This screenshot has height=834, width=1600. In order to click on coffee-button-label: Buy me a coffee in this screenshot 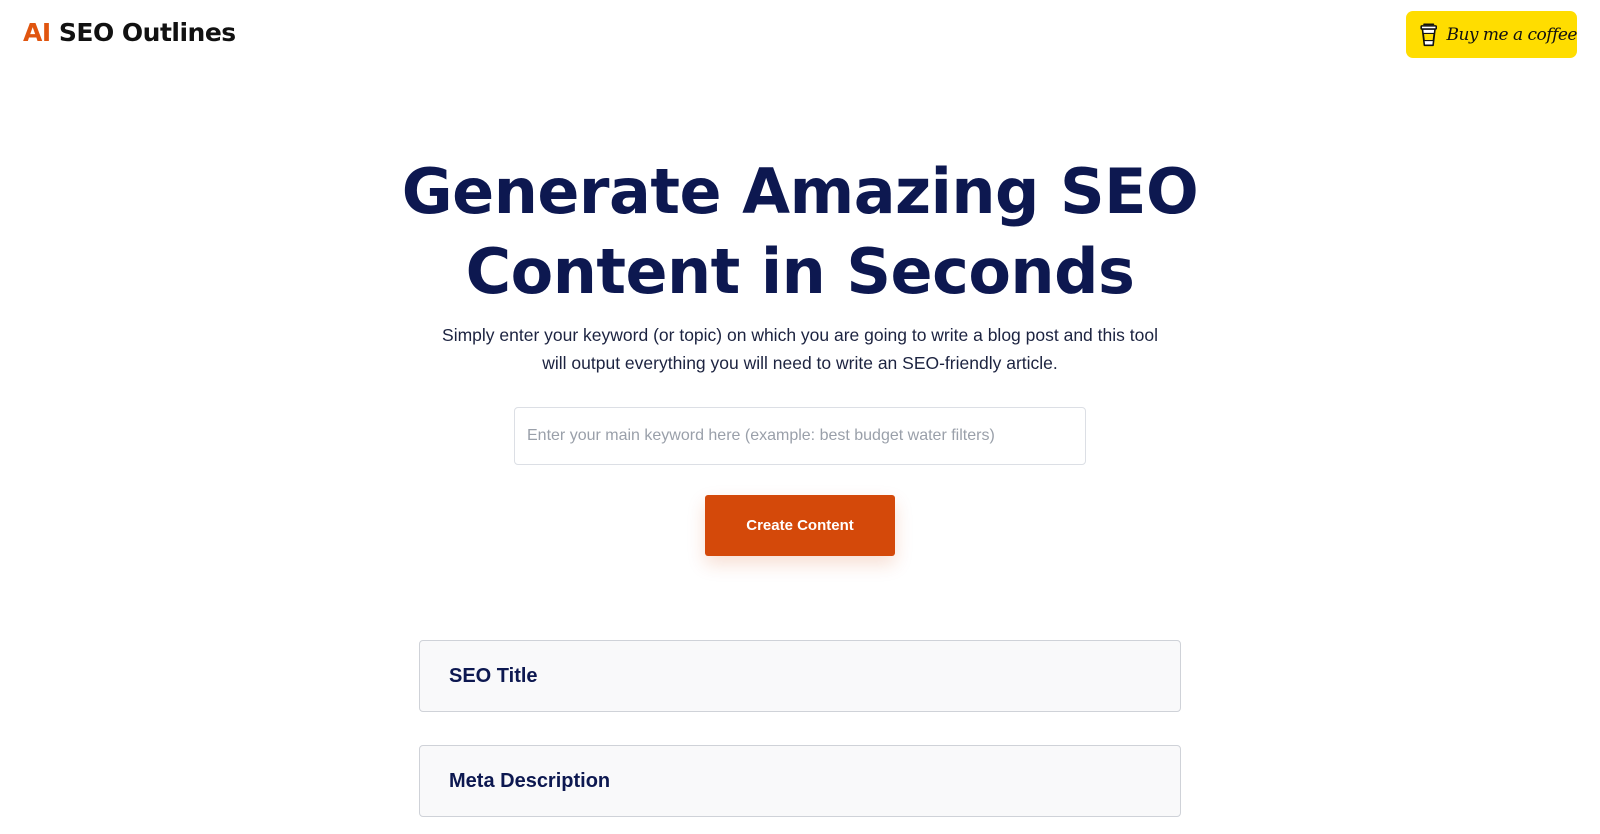, I will do `click(1511, 34)`.